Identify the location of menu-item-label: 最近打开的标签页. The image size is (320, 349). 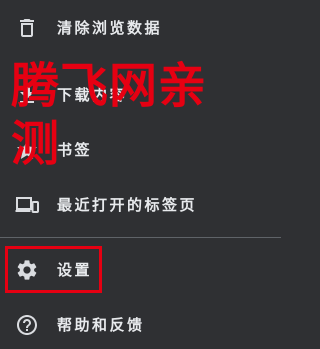
(127, 205).